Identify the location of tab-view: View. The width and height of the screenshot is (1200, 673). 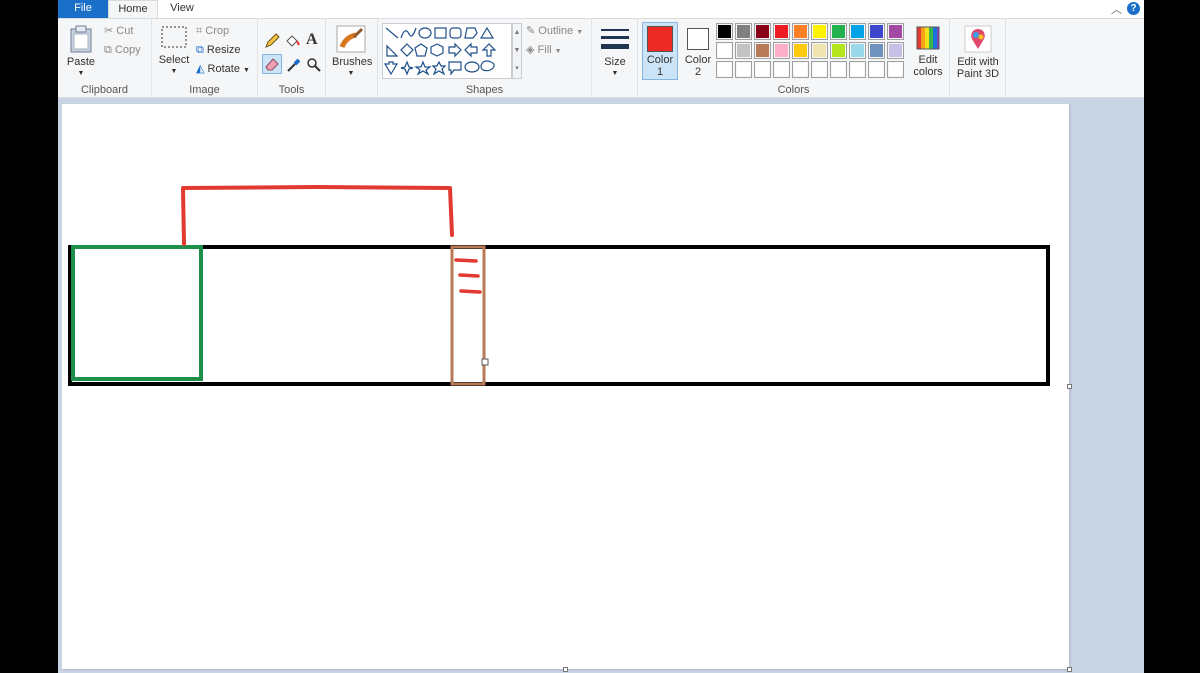
(182, 9).